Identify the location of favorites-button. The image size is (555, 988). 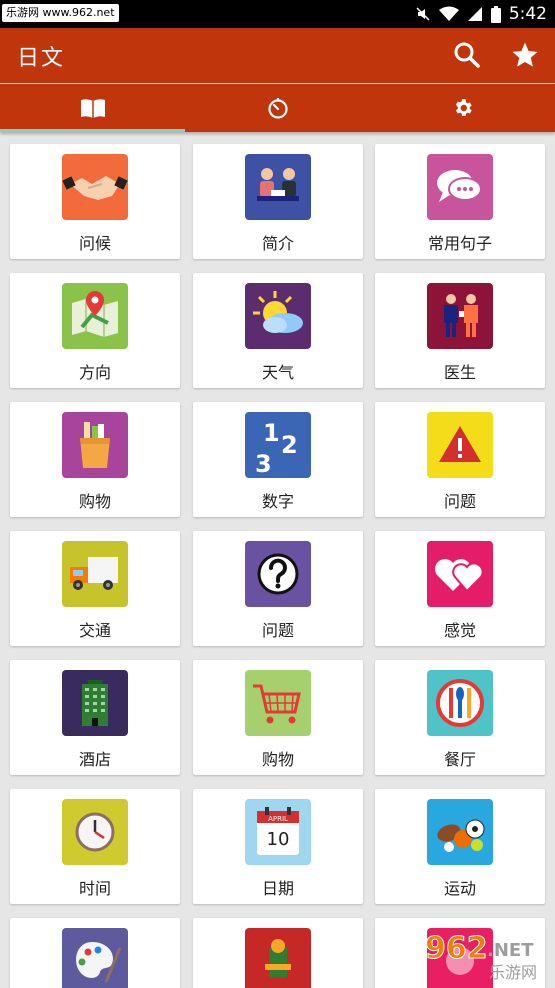
(525, 55).